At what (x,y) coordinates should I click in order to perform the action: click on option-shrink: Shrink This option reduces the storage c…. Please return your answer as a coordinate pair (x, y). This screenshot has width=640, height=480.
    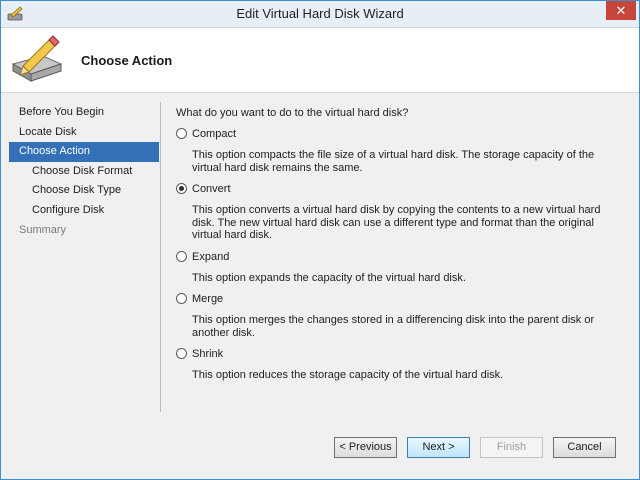
    Looking at the image, I should click on (403, 364).